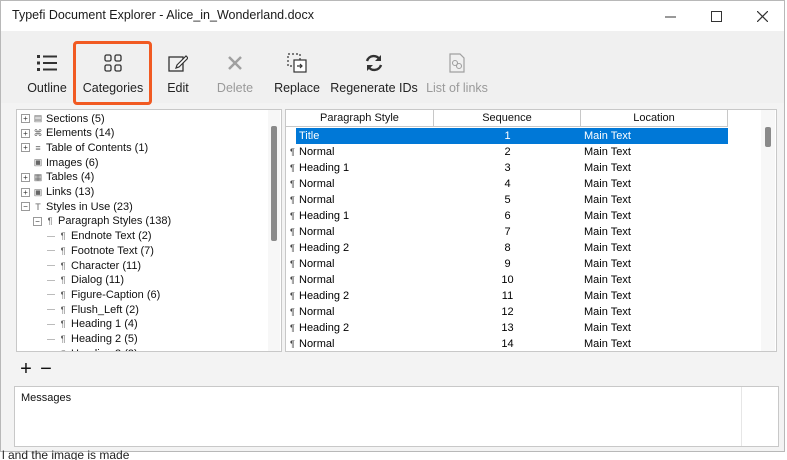 Image resolution: width=787 pixels, height=460 pixels. I want to click on regenerate-ids-button: Regenerate IDs, so click(374, 72).